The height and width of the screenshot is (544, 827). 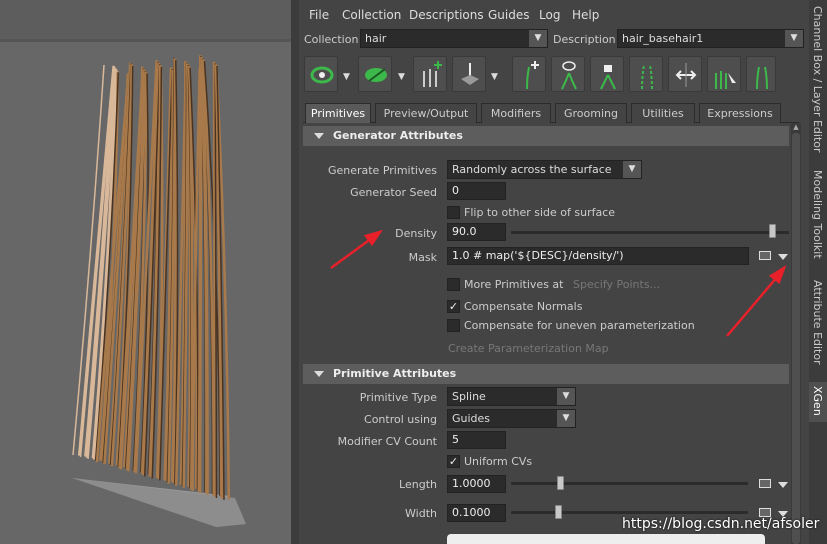 What do you see at coordinates (469, 74) in the screenshot?
I see `guide-attach-button` at bounding box center [469, 74].